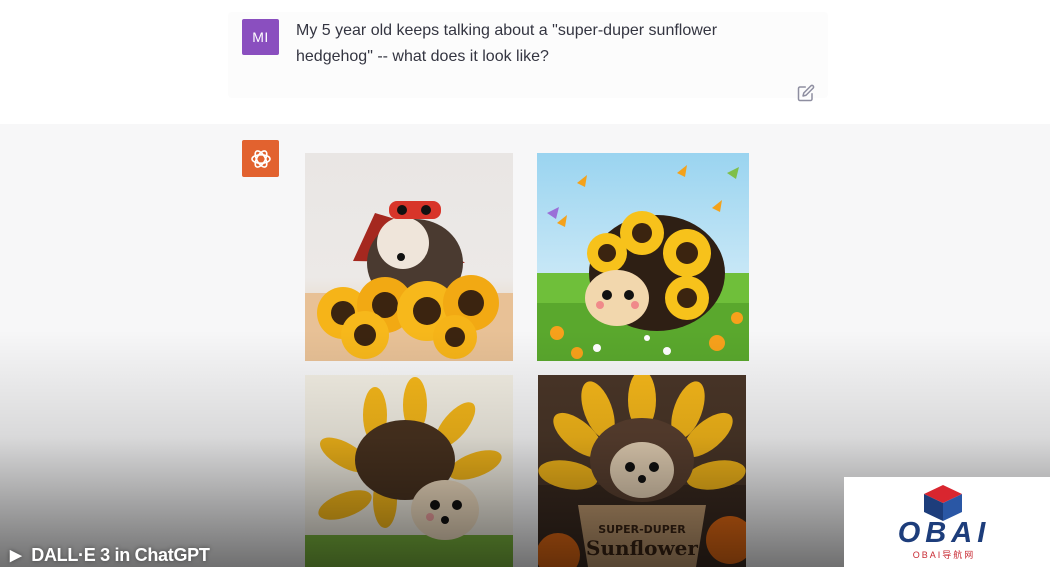 The width and height of the screenshot is (1050, 567). Describe the element at coordinates (943, 503) in the screenshot. I see `cube-logo-icon` at that location.